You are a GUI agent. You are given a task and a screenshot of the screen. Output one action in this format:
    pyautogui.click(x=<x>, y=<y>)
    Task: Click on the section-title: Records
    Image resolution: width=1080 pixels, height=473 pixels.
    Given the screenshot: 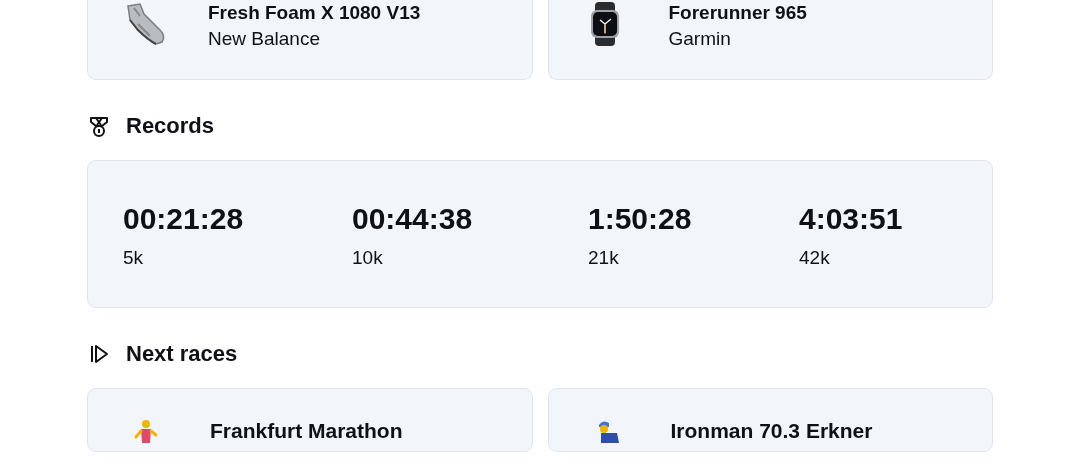 What is the action you would take?
    pyautogui.click(x=170, y=126)
    